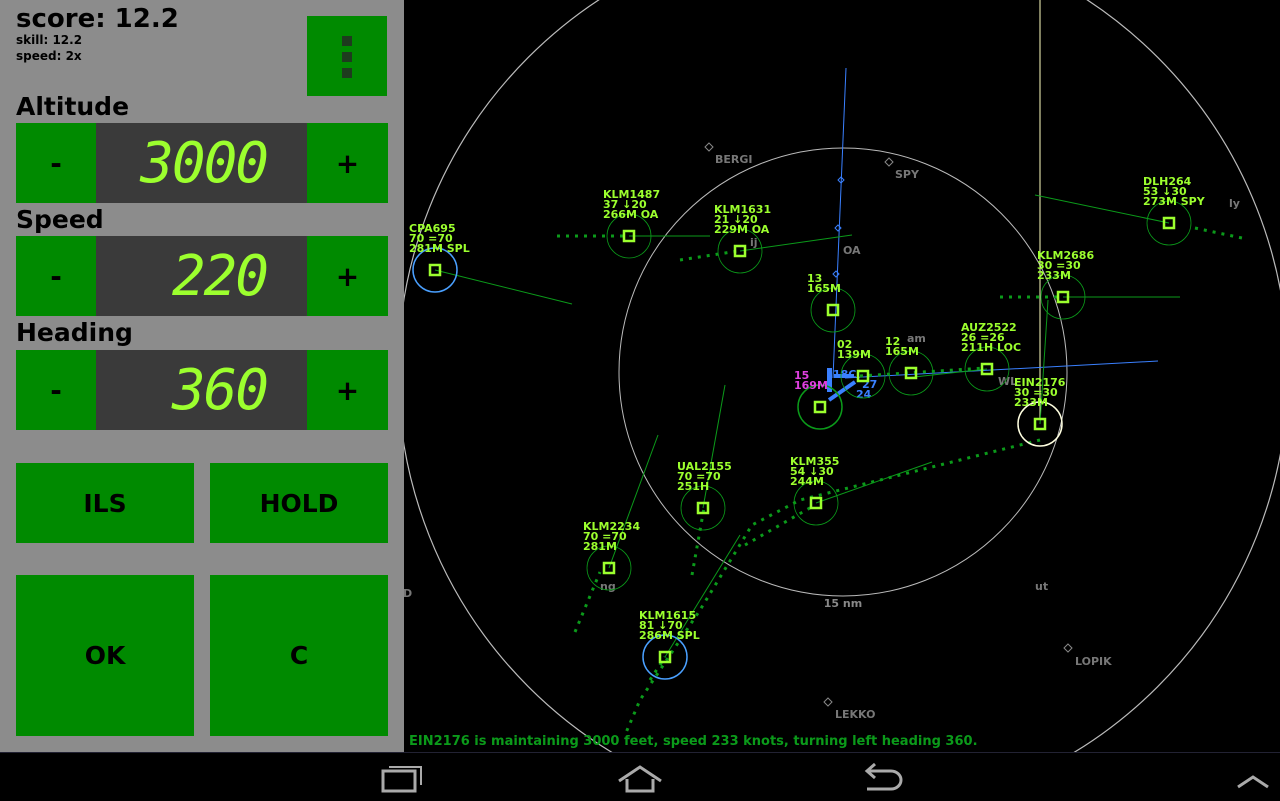 The height and width of the screenshot is (801, 1280). I want to click on aircraft-info: 281M SPL, so click(439, 248).